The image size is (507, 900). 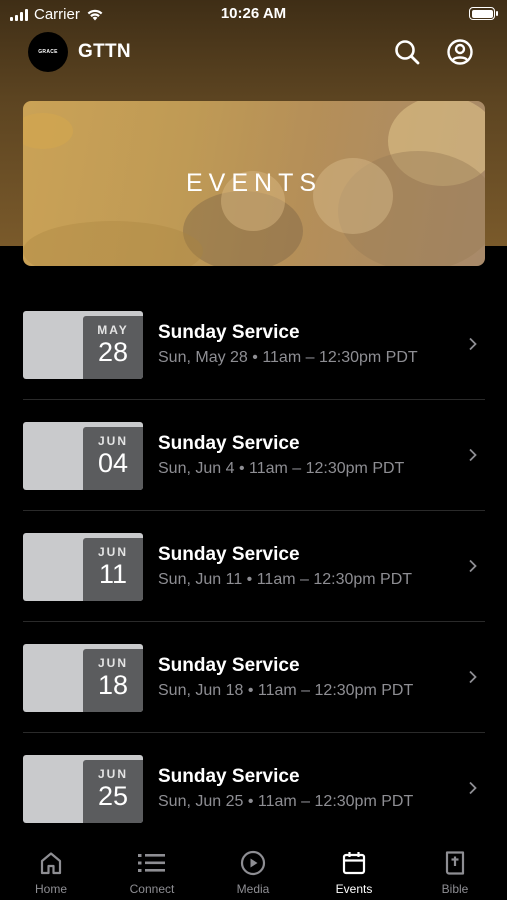 I want to click on event-day: 18, so click(x=113, y=685).